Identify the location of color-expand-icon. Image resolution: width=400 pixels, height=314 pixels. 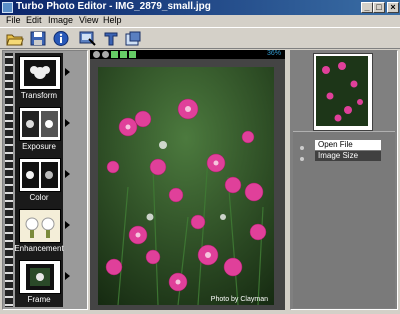
(67, 174).